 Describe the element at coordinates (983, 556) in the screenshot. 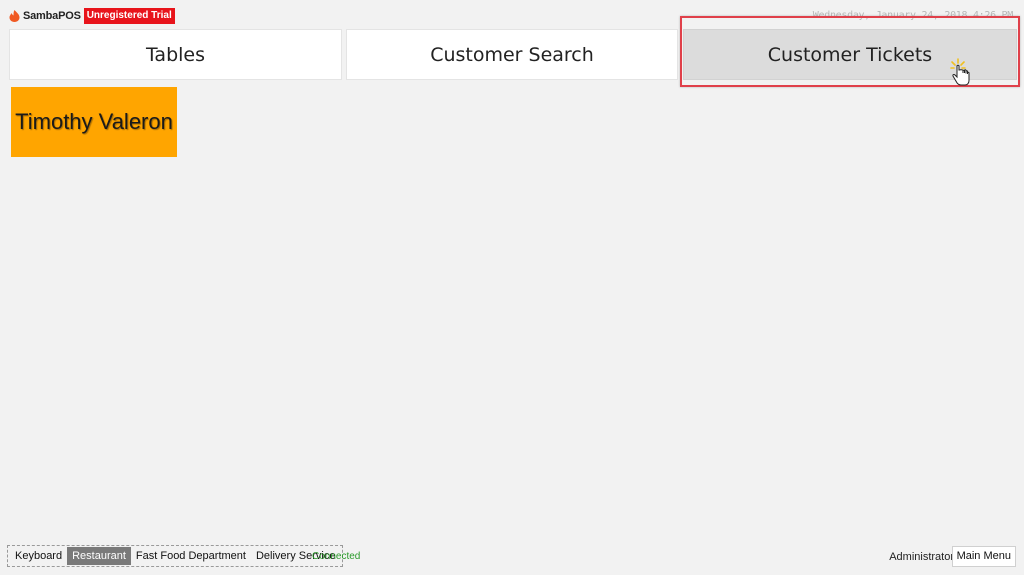

I see `main-menu-button: Main Menu` at that location.